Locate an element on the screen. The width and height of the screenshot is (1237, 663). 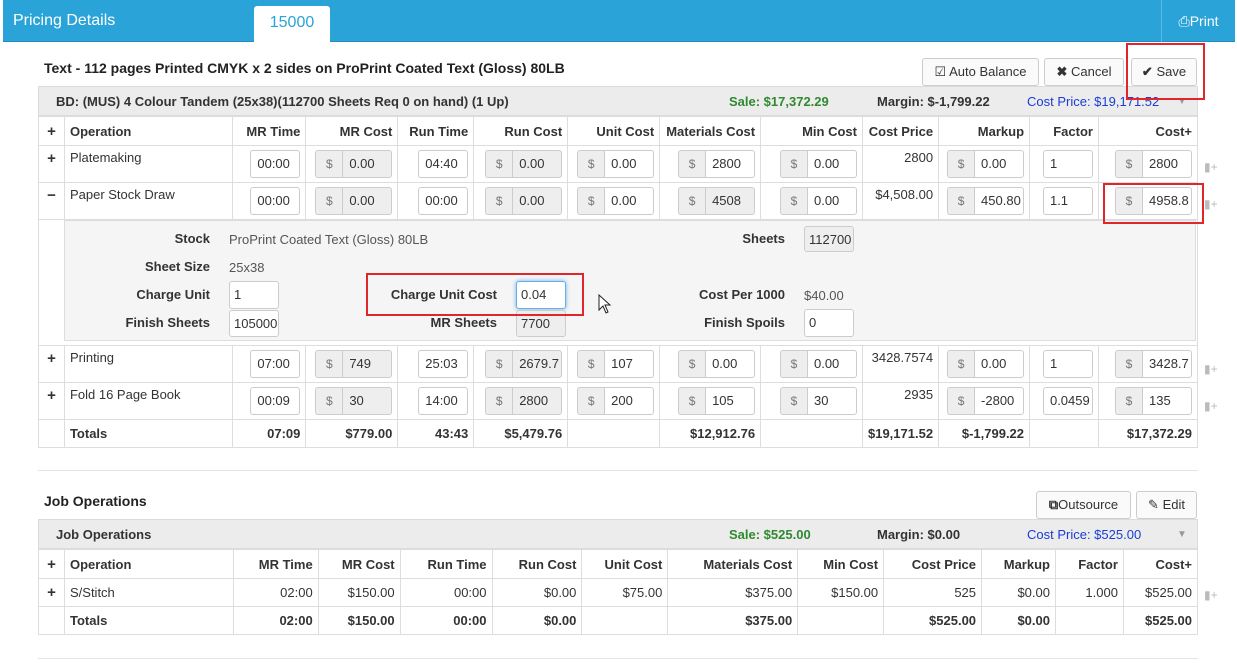
charge-unit-input: 1 is located at coordinates (254, 295).